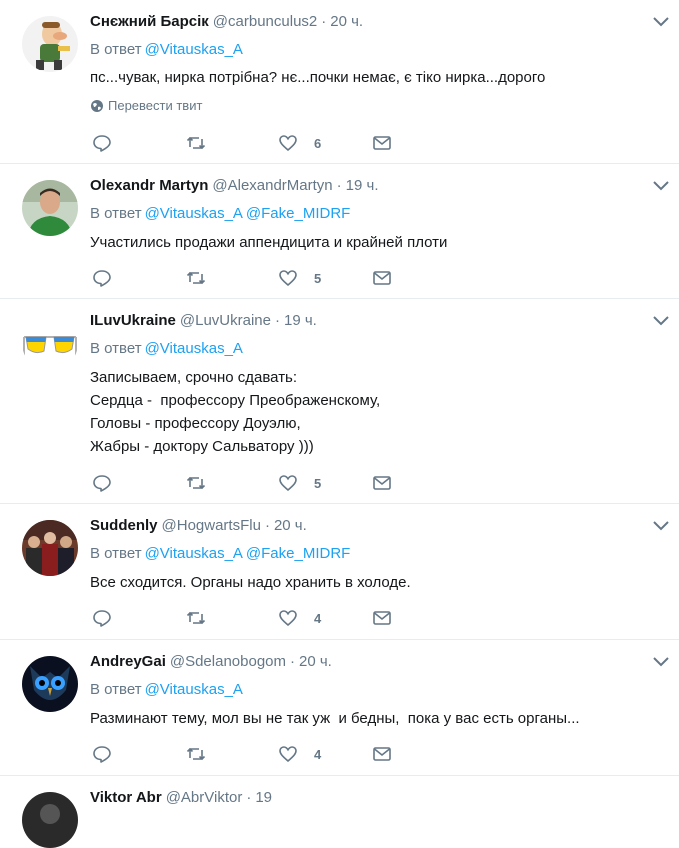 This screenshot has height=848, width=679. I want to click on partial-avatar-icon, so click(50, 820).